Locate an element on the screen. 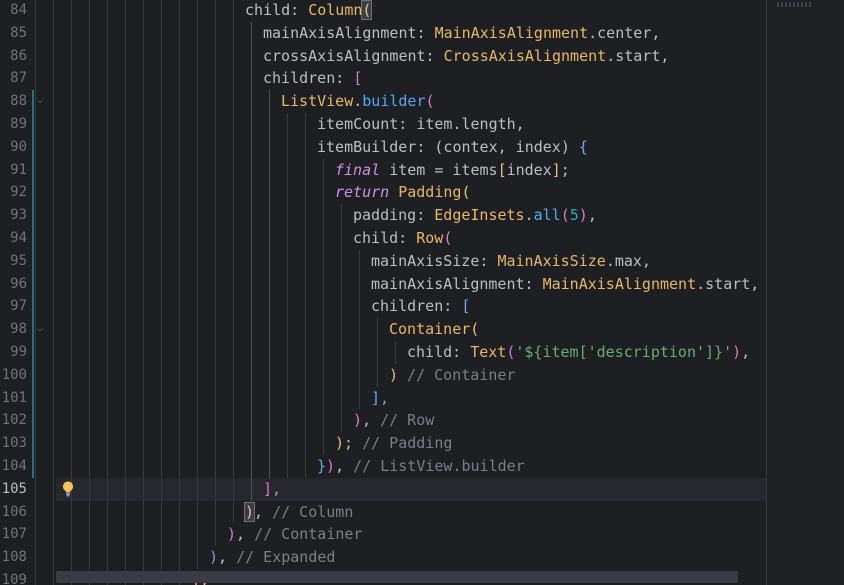  code-line: itemCount: item.length, is located at coordinates (421, 124).